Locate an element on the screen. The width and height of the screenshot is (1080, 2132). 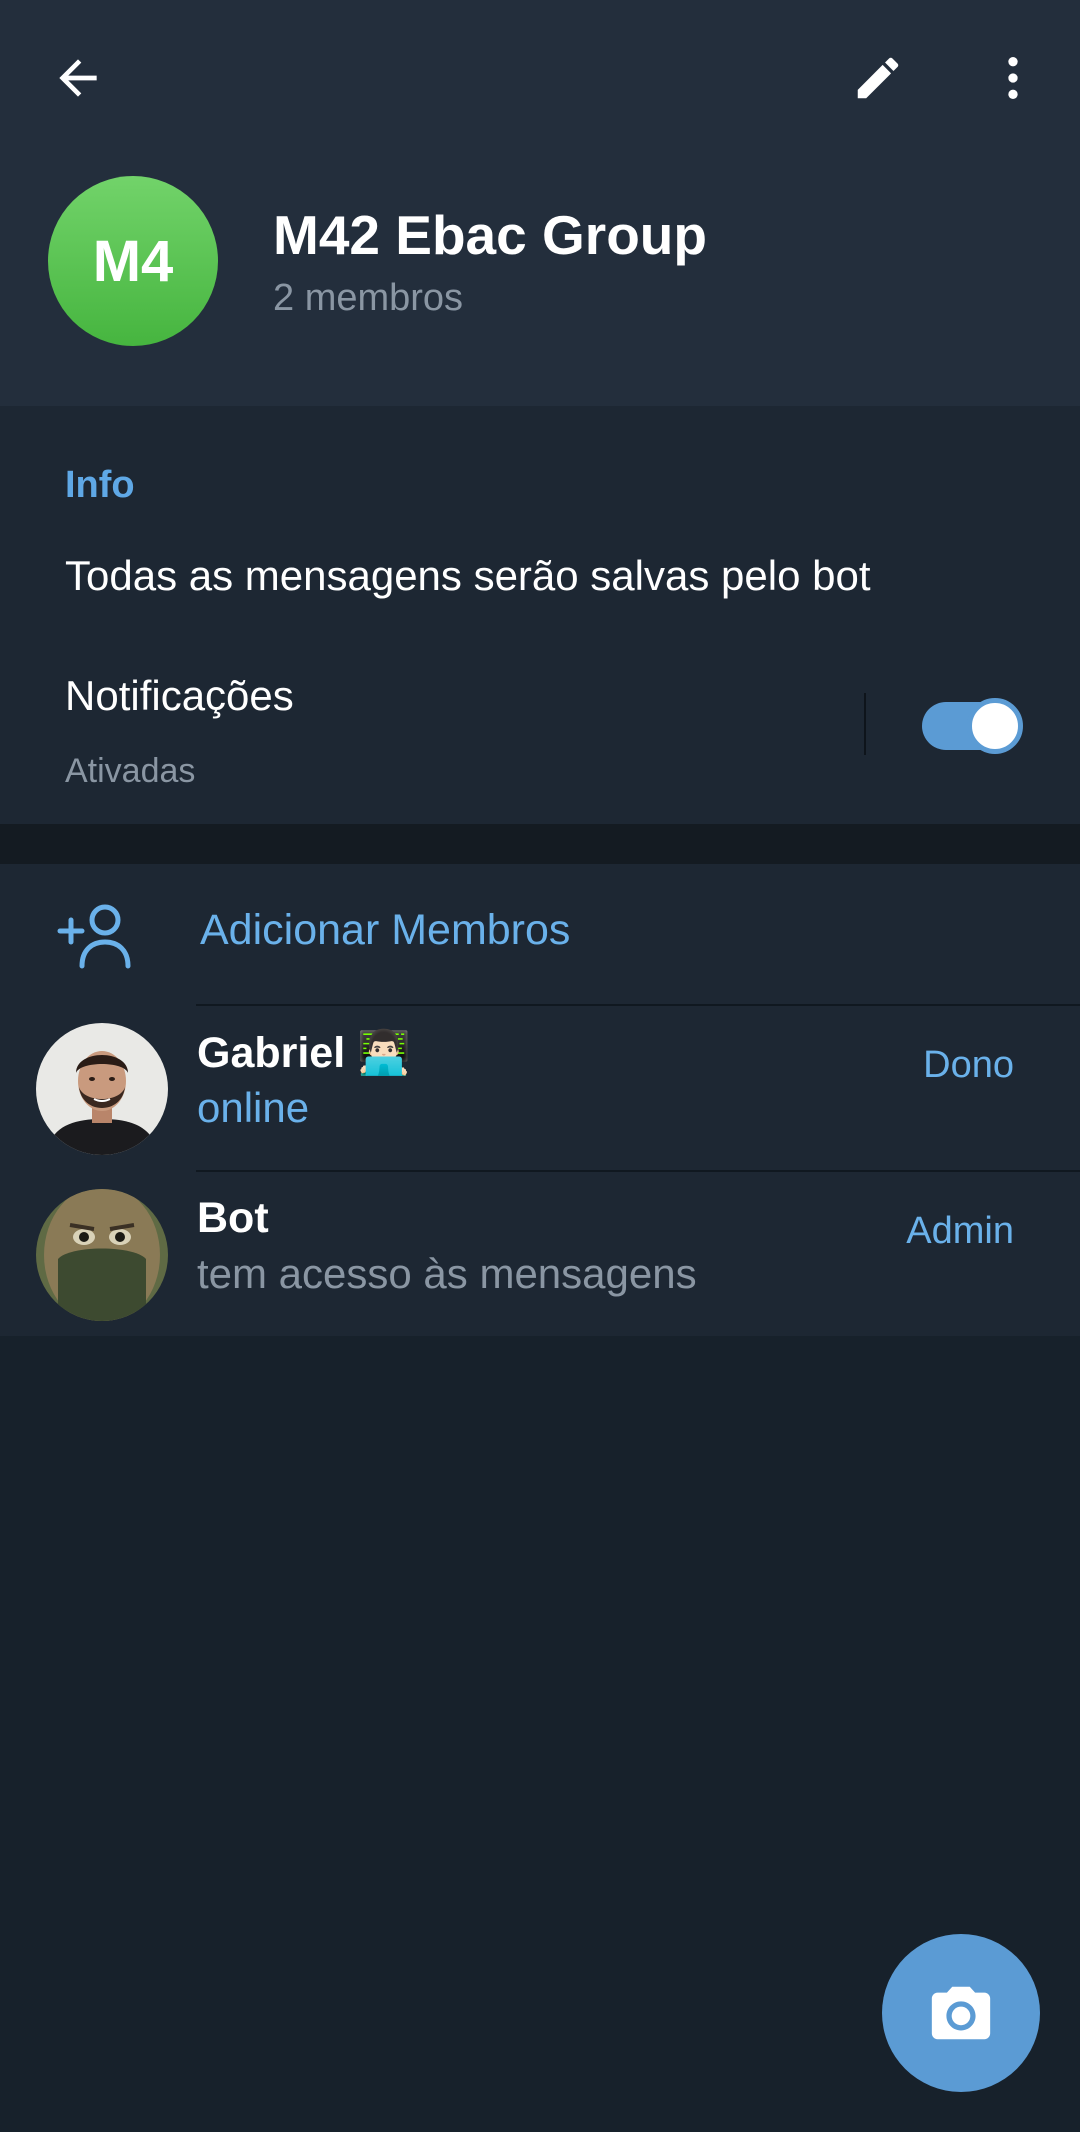
member-status-gabriel: online is located at coordinates (253, 1107).